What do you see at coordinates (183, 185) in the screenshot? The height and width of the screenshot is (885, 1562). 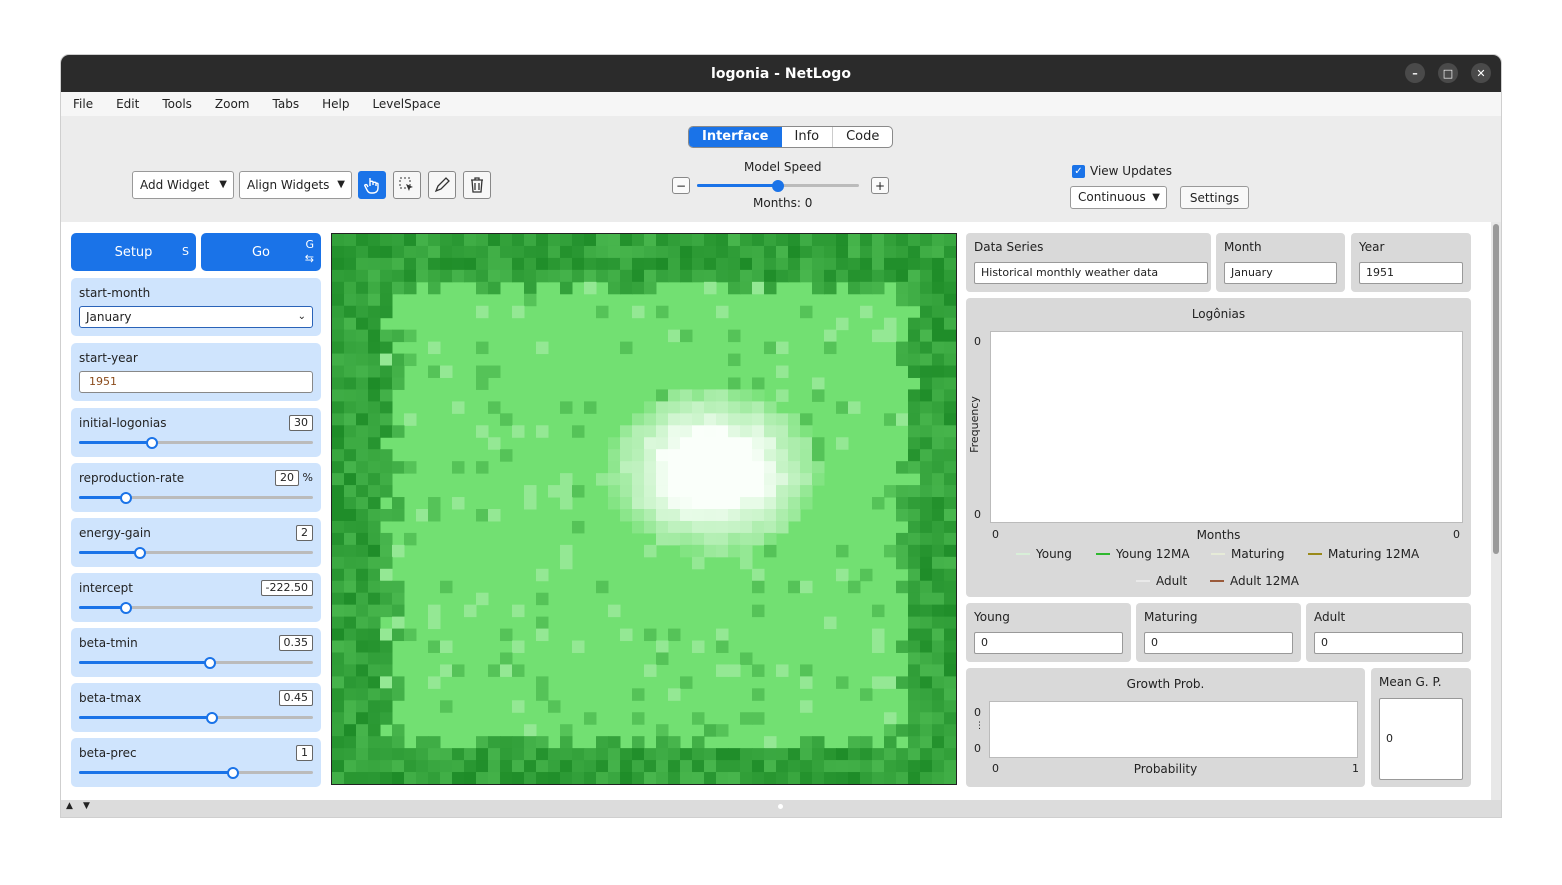 I see `add-widget-dropdown: Add Widget ▼` at bounding box center [183, 185].